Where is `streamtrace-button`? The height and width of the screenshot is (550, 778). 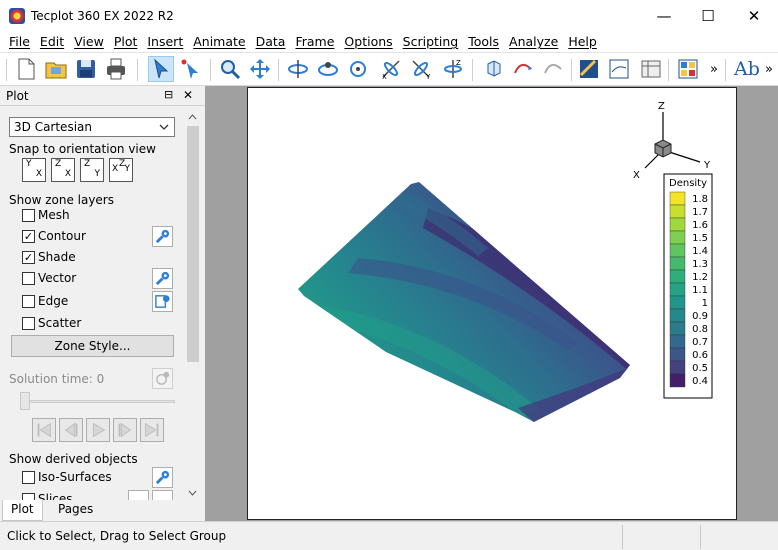
streamtrace-button is located at coordinates (524, 69).